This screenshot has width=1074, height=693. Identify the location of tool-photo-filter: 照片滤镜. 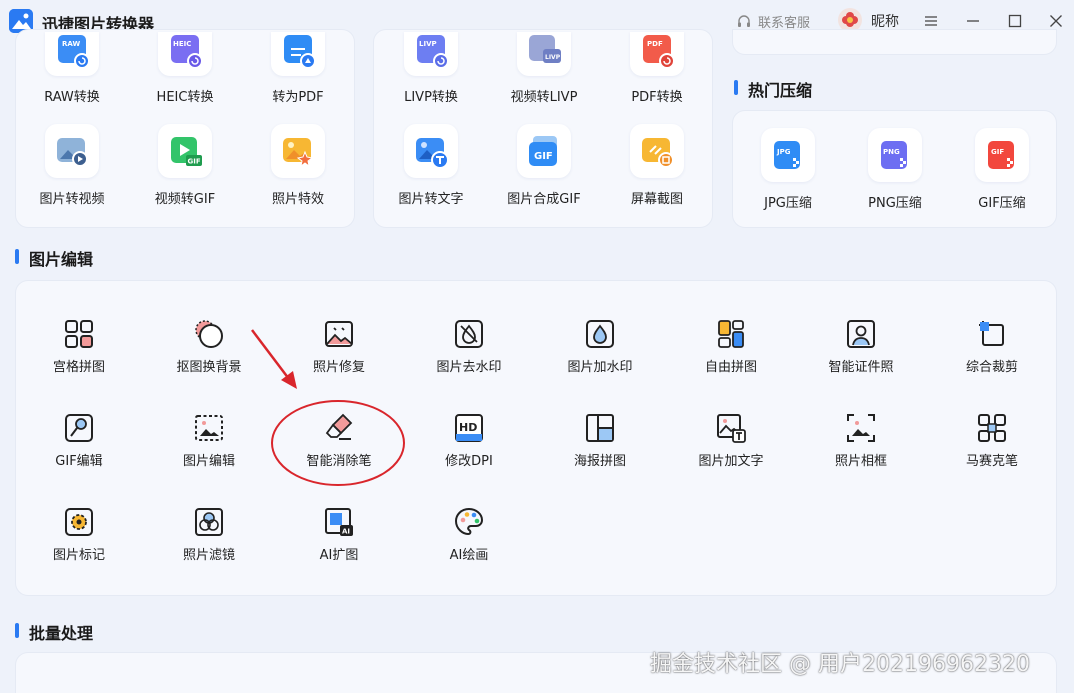
(209, 534).